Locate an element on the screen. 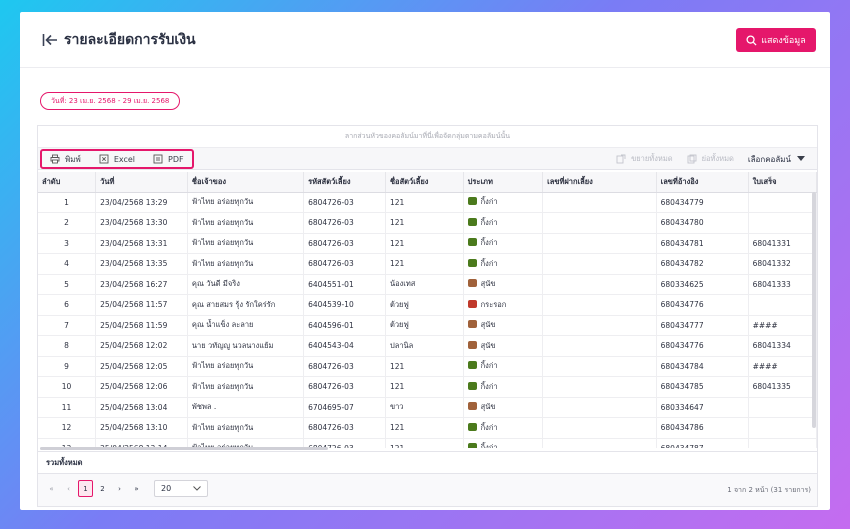 This screenshot has width=850, height=529. date-cell: 25/04/2568 12:06 is located at coordinates (141, 387).